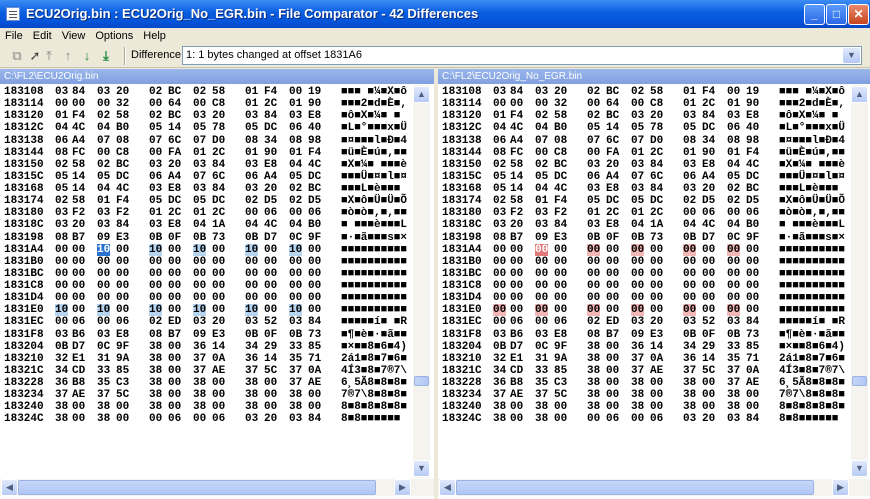  What do you see at coordinates (217, 213) in the screenshot?
I see `hex-row: 183180 03 F2 03 F2 01 2C 01 2C 00 06 00 06 ■ò■ò■,■,■■` at bounding box center [217, 213].